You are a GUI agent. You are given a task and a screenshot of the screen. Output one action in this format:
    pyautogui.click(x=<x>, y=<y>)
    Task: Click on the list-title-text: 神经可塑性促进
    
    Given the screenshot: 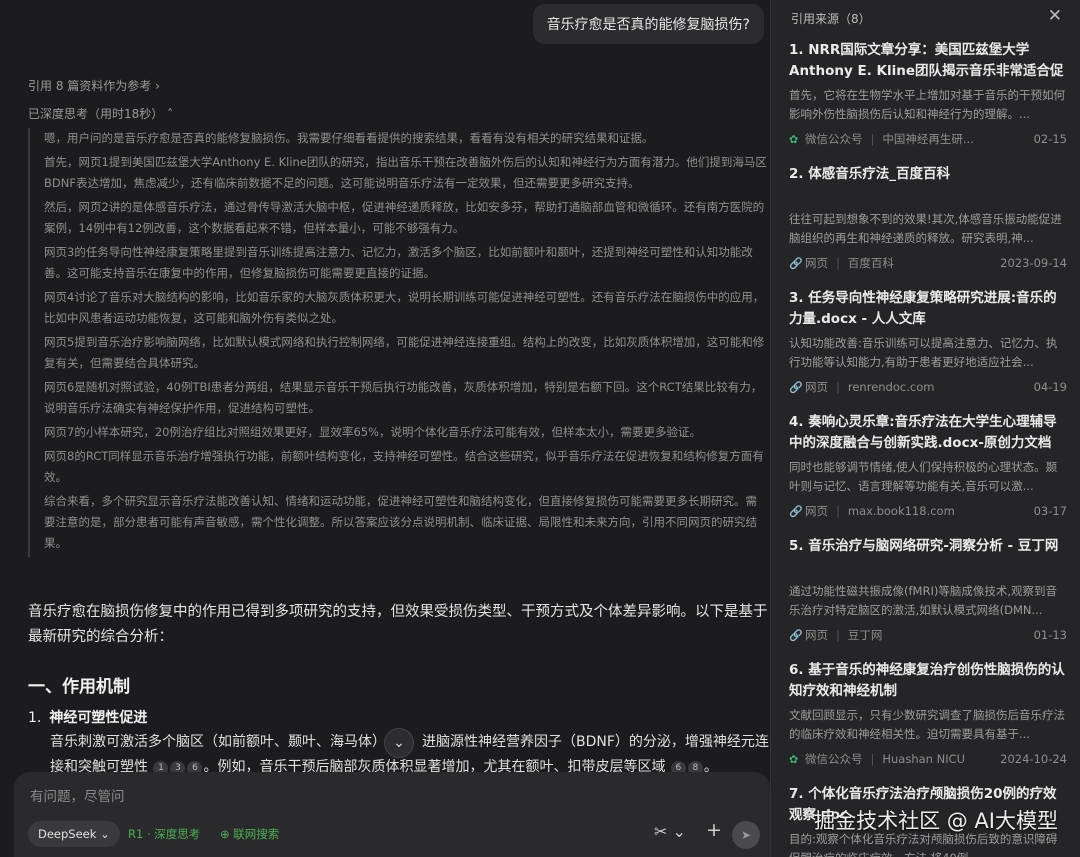 What is the action you would take?
    pyautogui.click(x=98, y=718)
    